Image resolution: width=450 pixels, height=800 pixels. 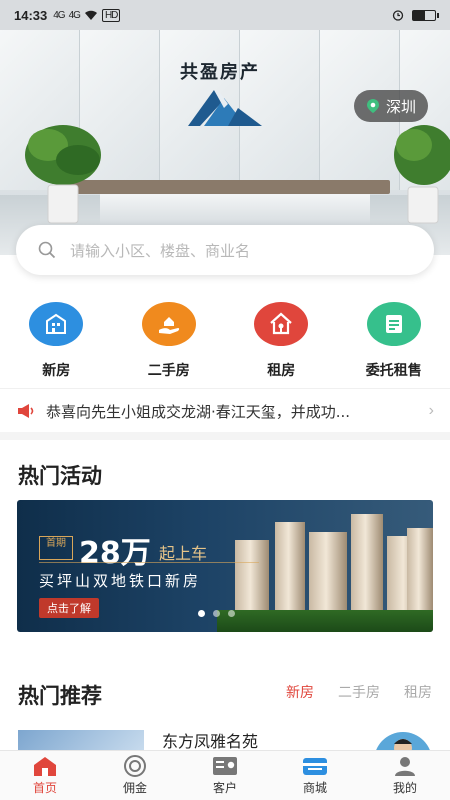 What do you see at coordinates (56, 324) in the screenshot?
I see `new-house-icon` at bounding box center [56, 324].